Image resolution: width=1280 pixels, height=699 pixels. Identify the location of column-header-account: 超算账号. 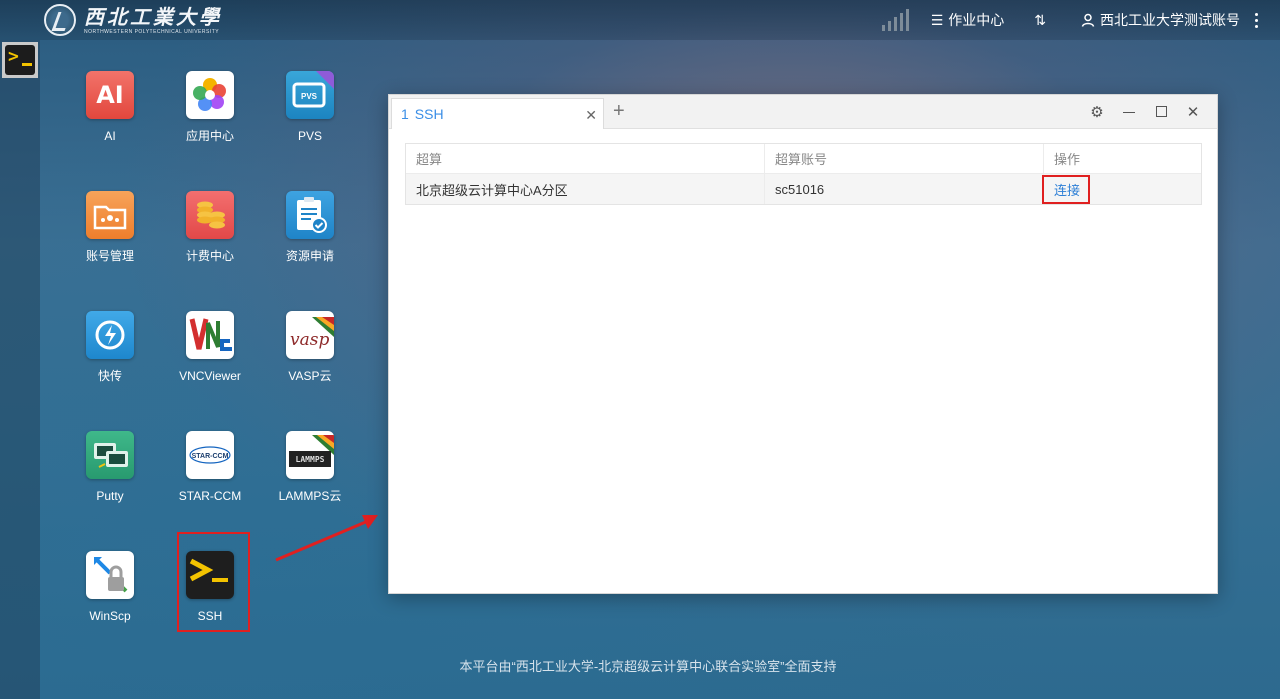
(904, 158).